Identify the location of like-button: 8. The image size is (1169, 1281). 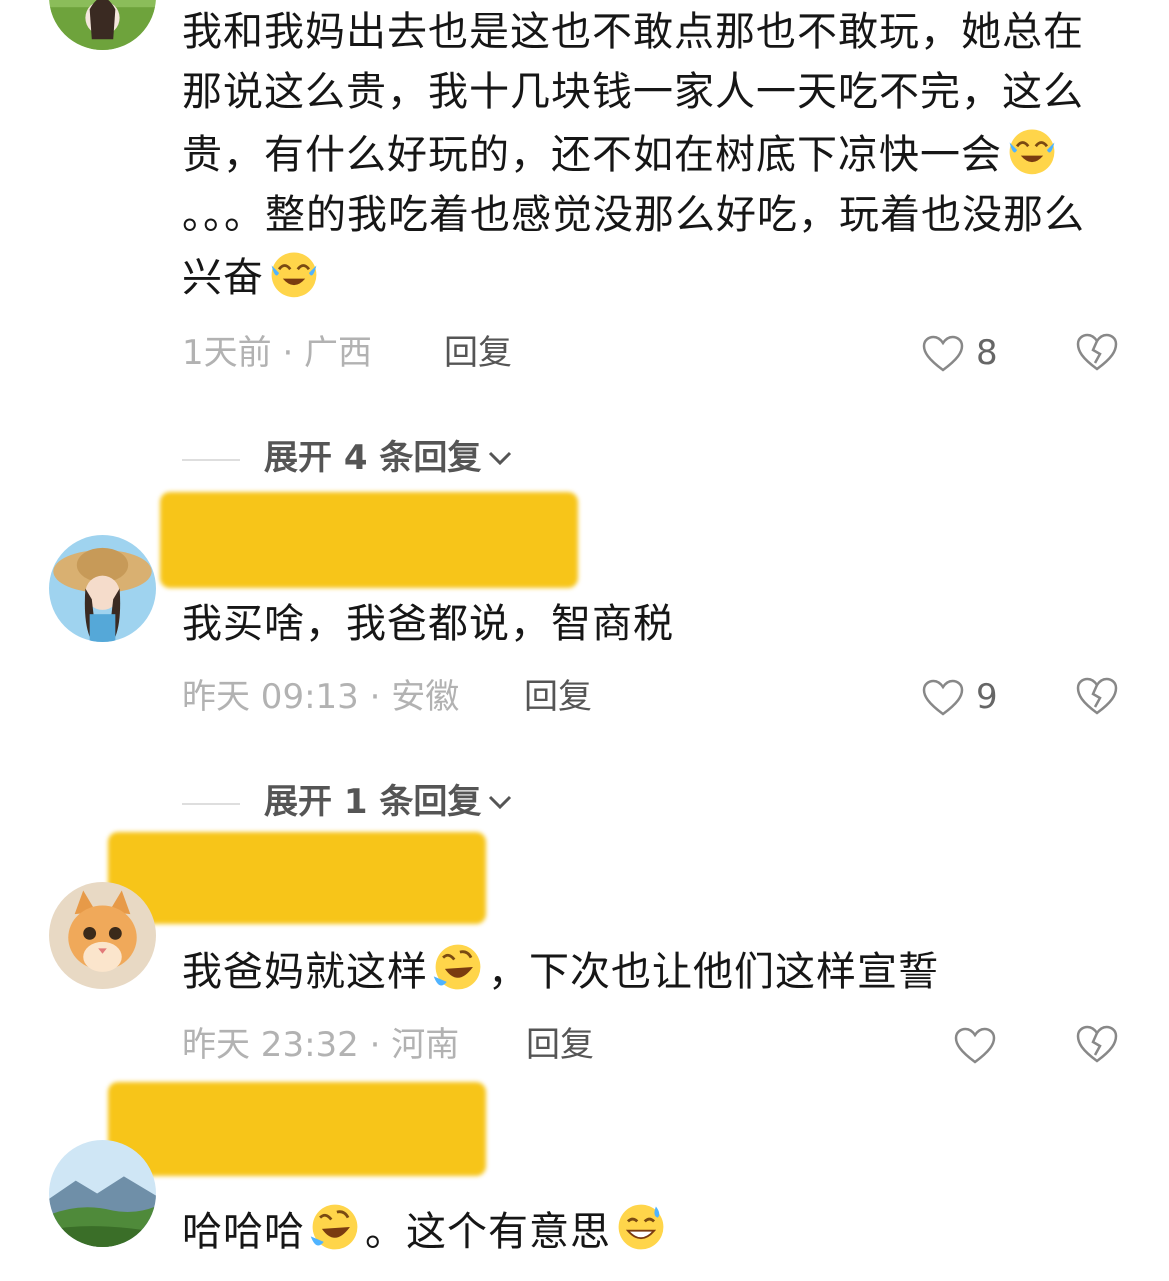
(967, 353).